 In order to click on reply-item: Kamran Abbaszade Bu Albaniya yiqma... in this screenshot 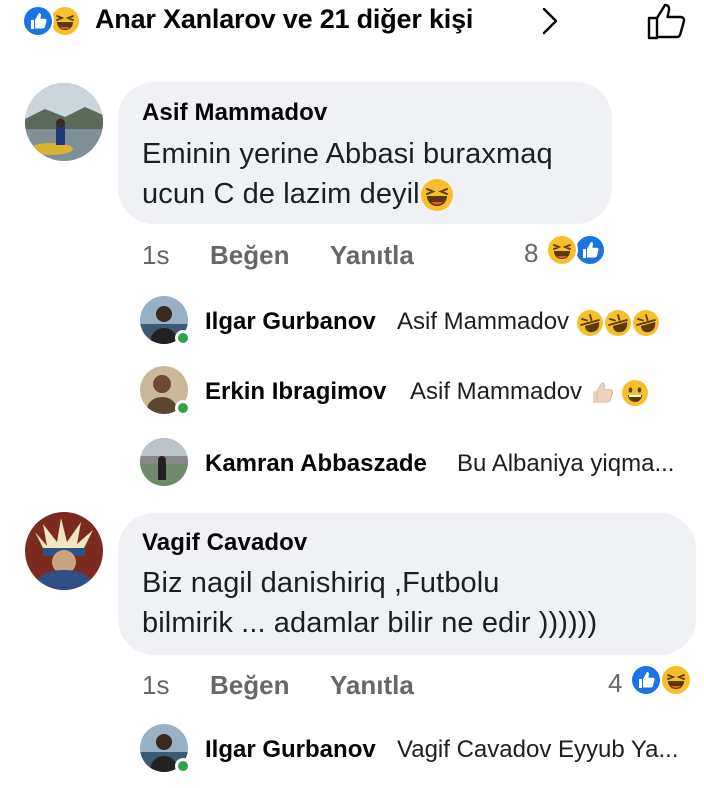, I will do `click(420, 466)`.